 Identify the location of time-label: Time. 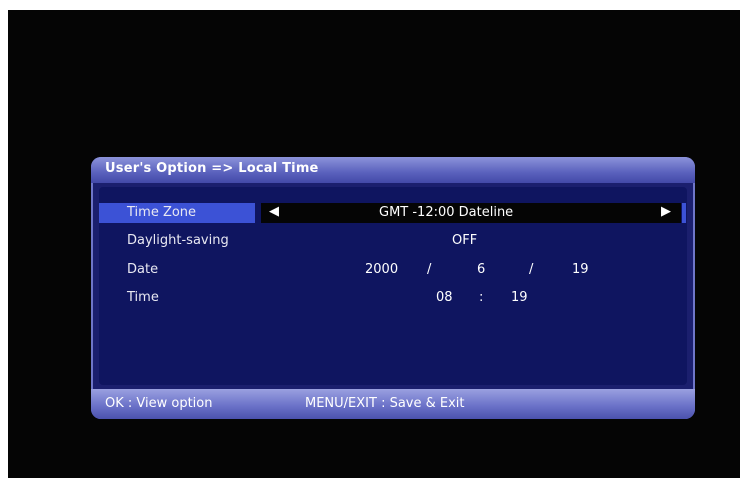
(143, 297).